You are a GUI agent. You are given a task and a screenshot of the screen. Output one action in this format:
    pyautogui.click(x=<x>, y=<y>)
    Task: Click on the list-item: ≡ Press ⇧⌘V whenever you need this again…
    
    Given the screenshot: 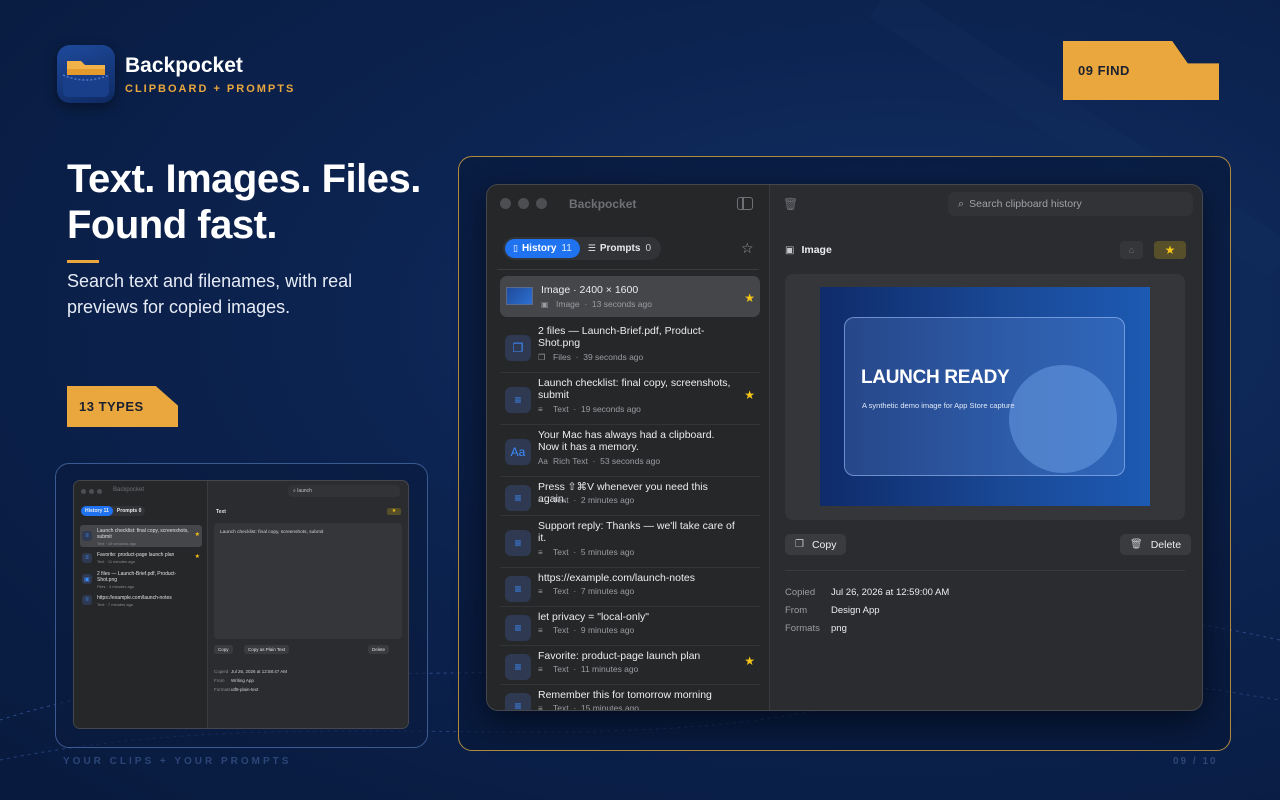 What is the action you would take?
    pyautogui.click(x=630, y=496)
    